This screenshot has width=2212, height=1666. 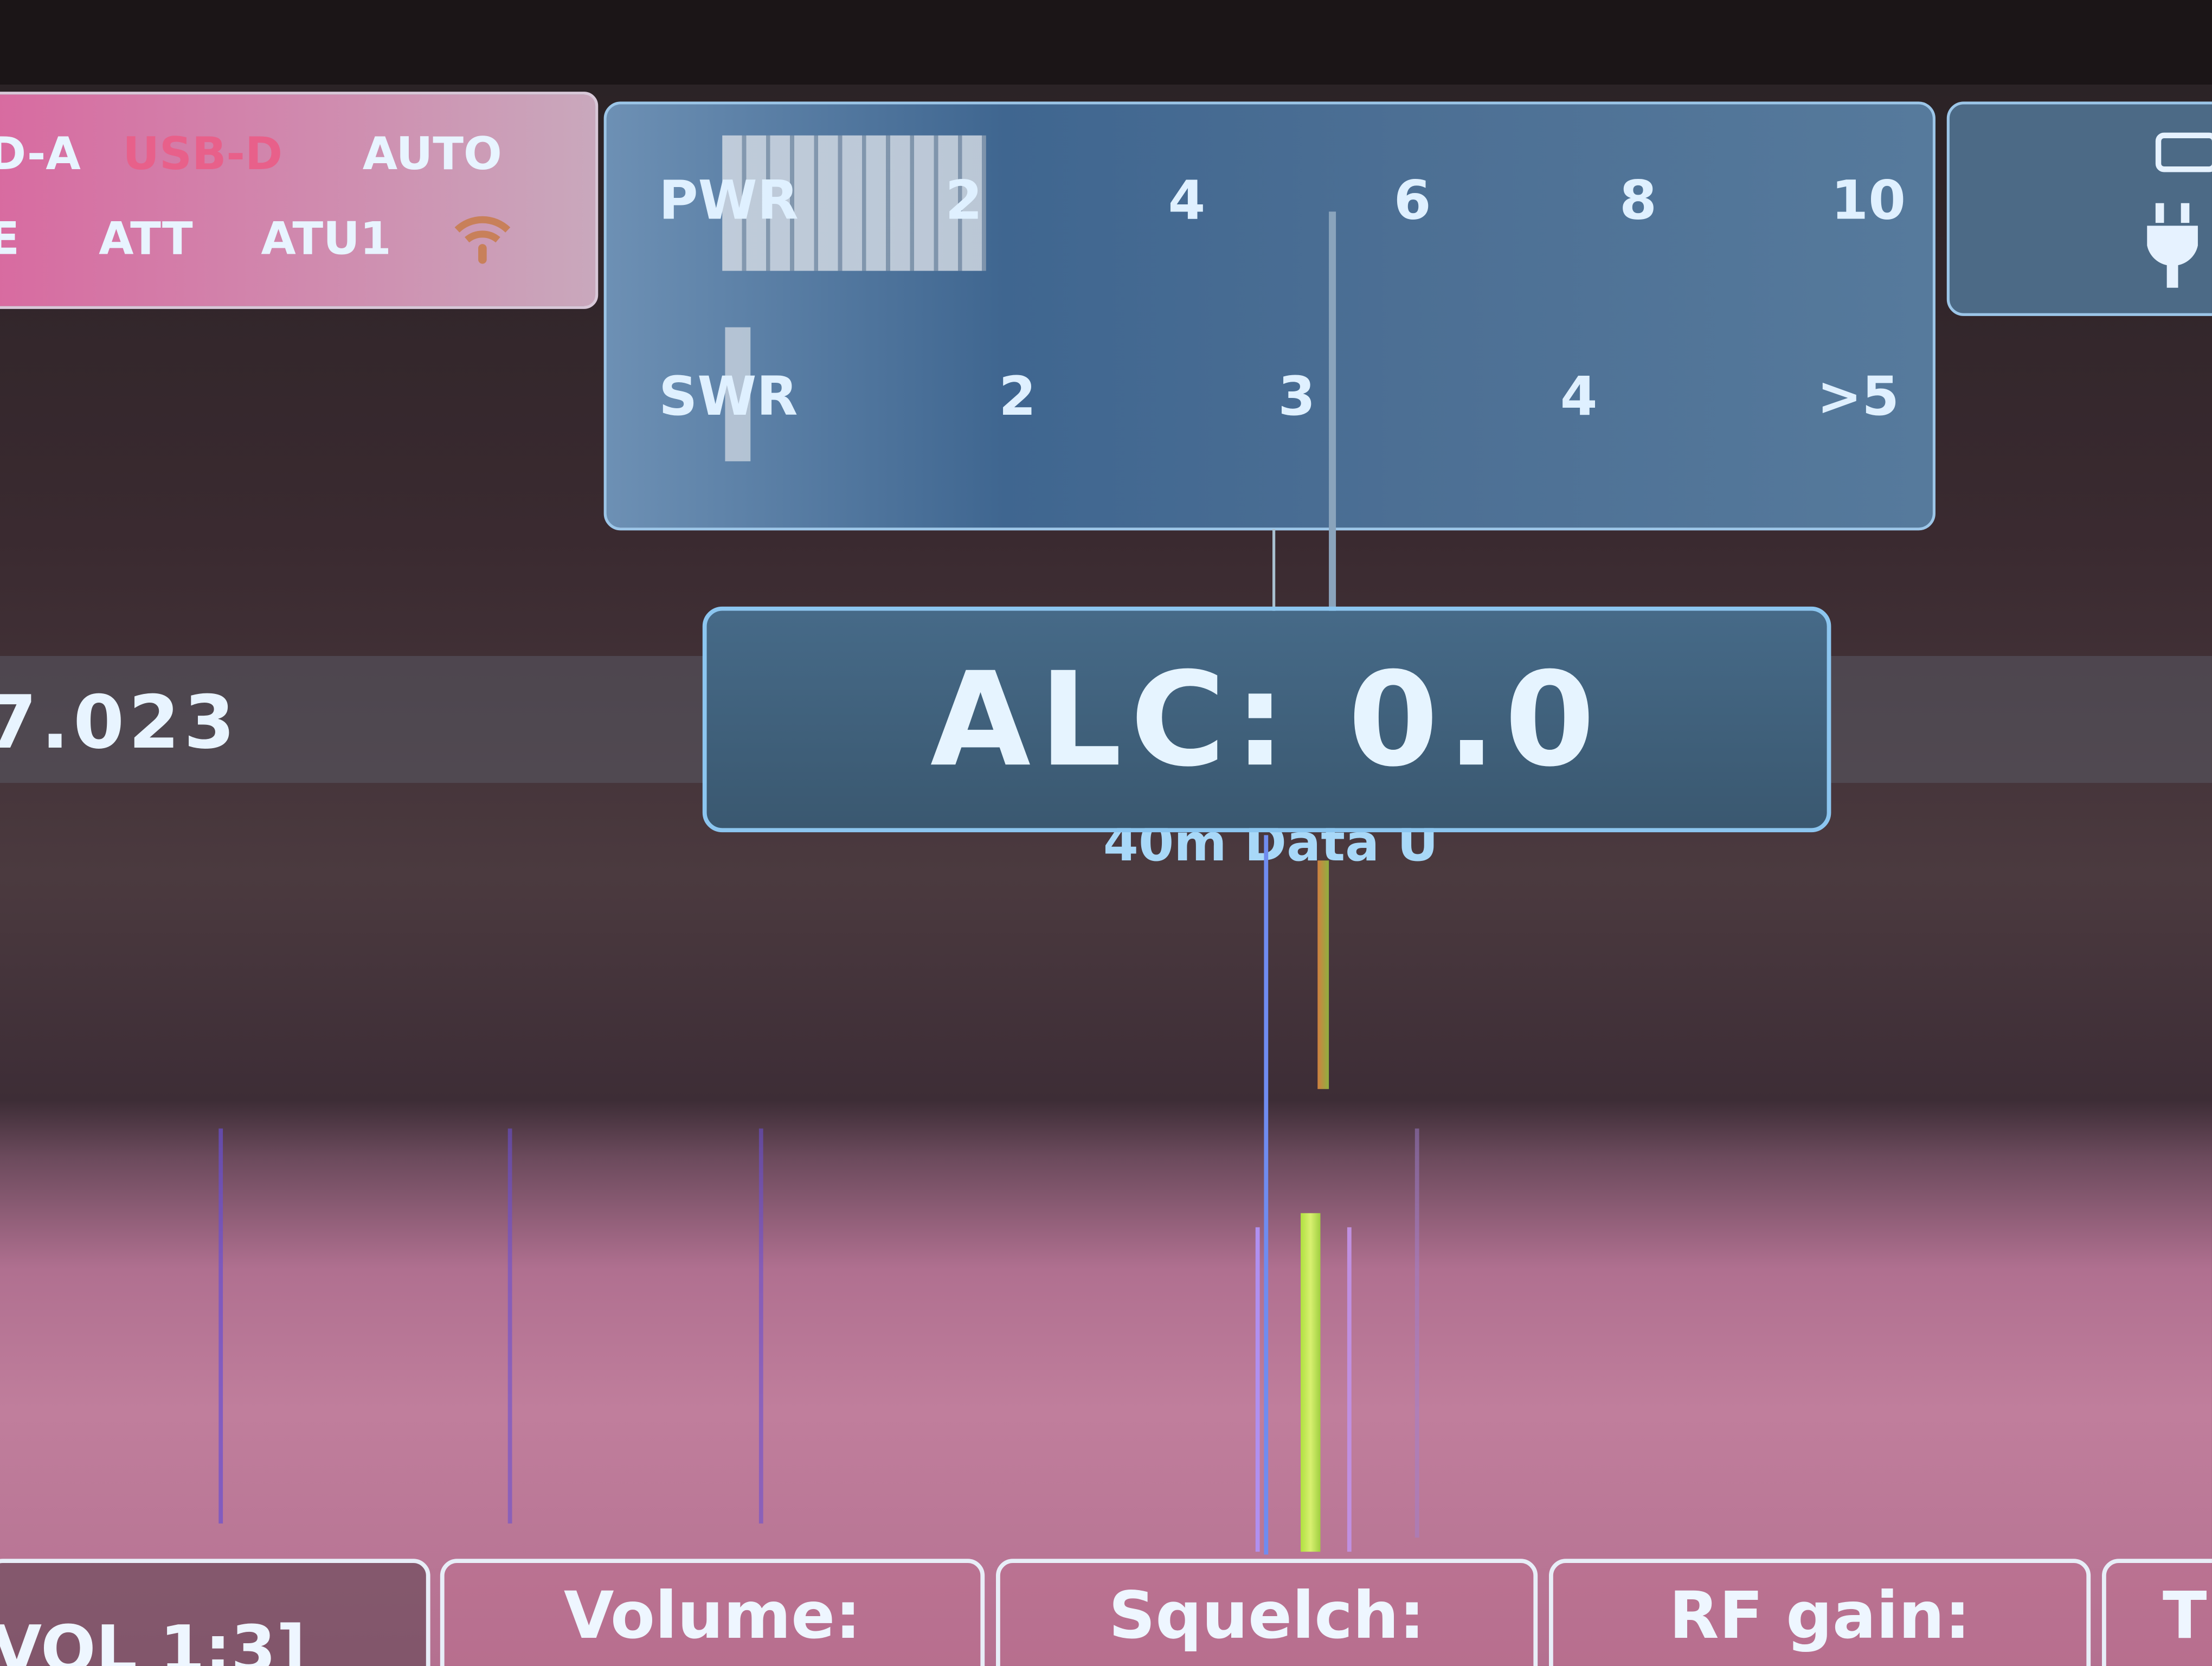 What do you see at coordinates (482, 240) in the screenshot?
I see `wifi-icon` at bounding box center [482, 240].